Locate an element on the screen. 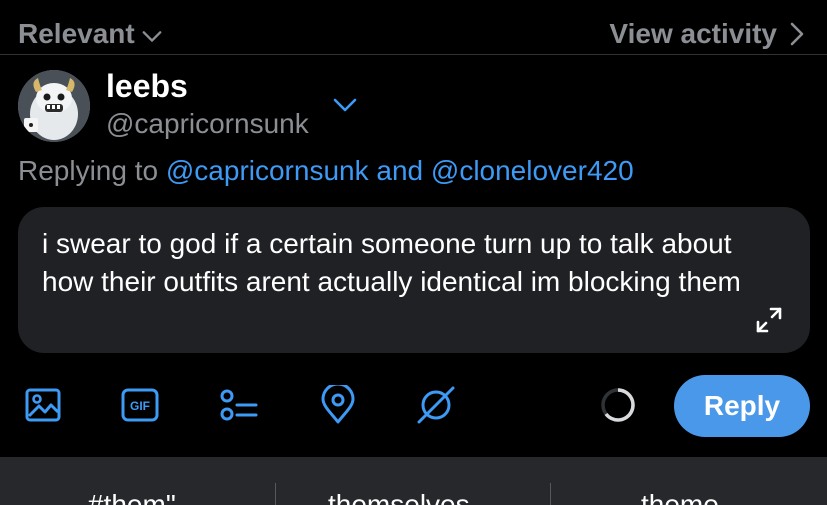 This screenshot has height=505, width=827. avatar is located at coordinates (54, 106).